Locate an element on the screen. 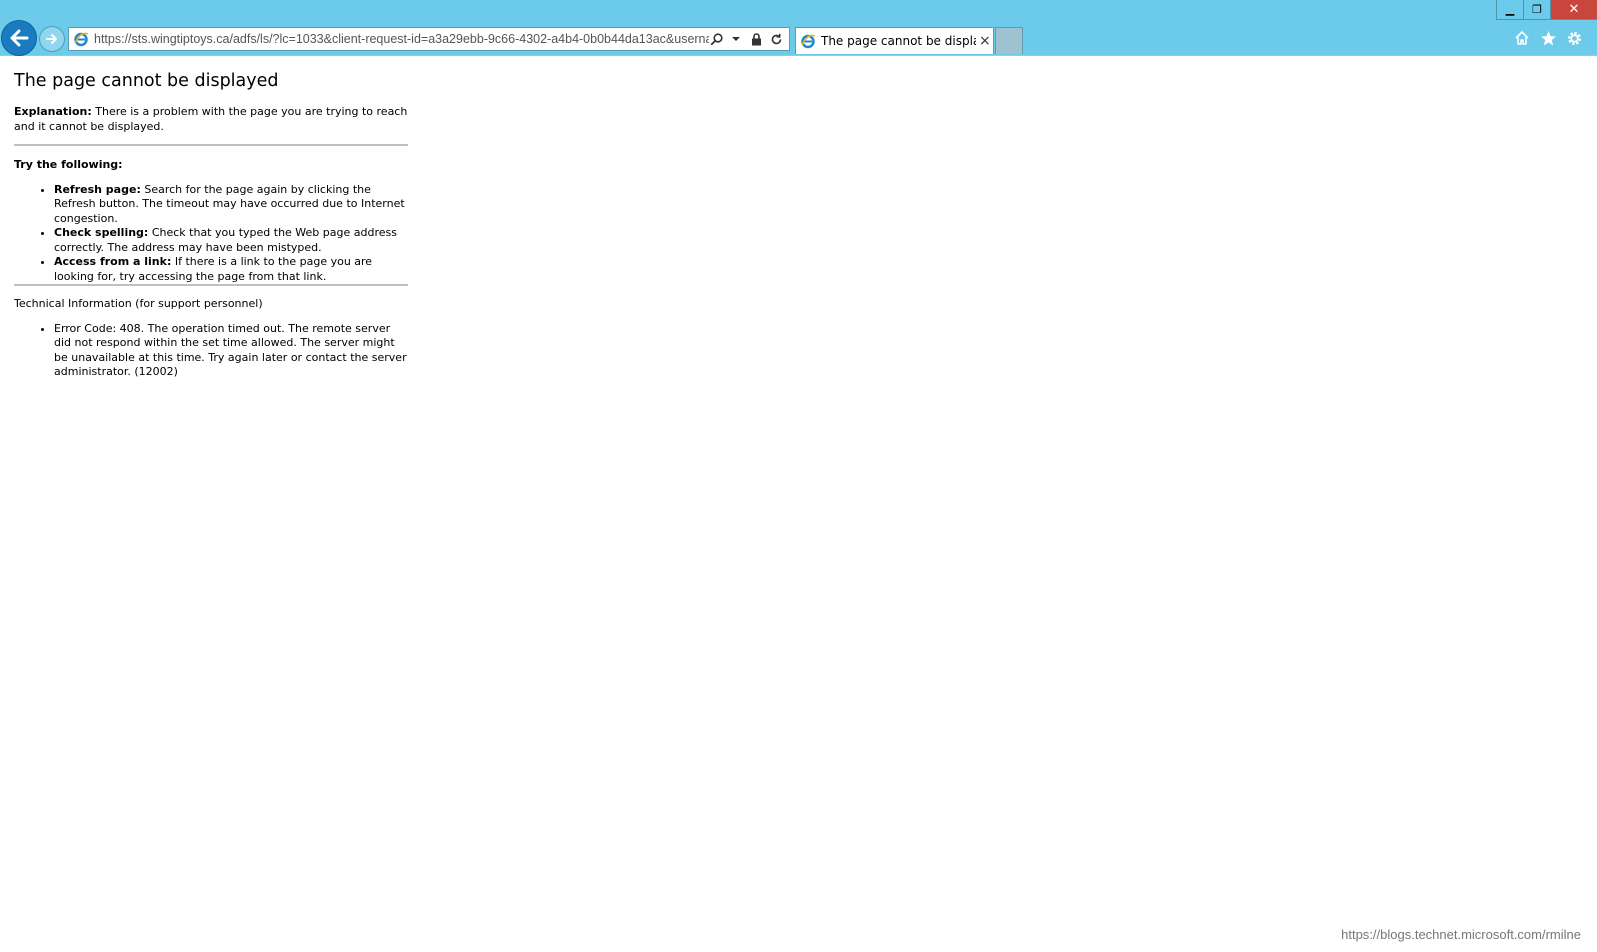  tab-close-icon: × is located at coordinates (985, 41).